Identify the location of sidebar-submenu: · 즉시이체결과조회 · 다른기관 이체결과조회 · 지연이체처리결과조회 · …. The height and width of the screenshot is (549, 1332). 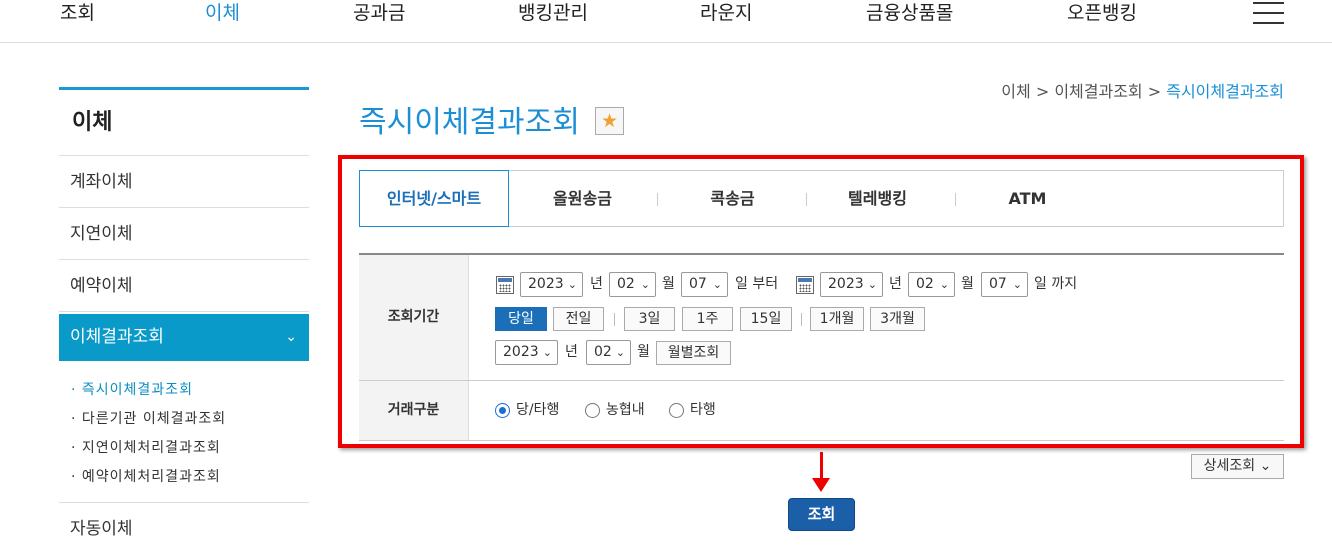
(184, 432).